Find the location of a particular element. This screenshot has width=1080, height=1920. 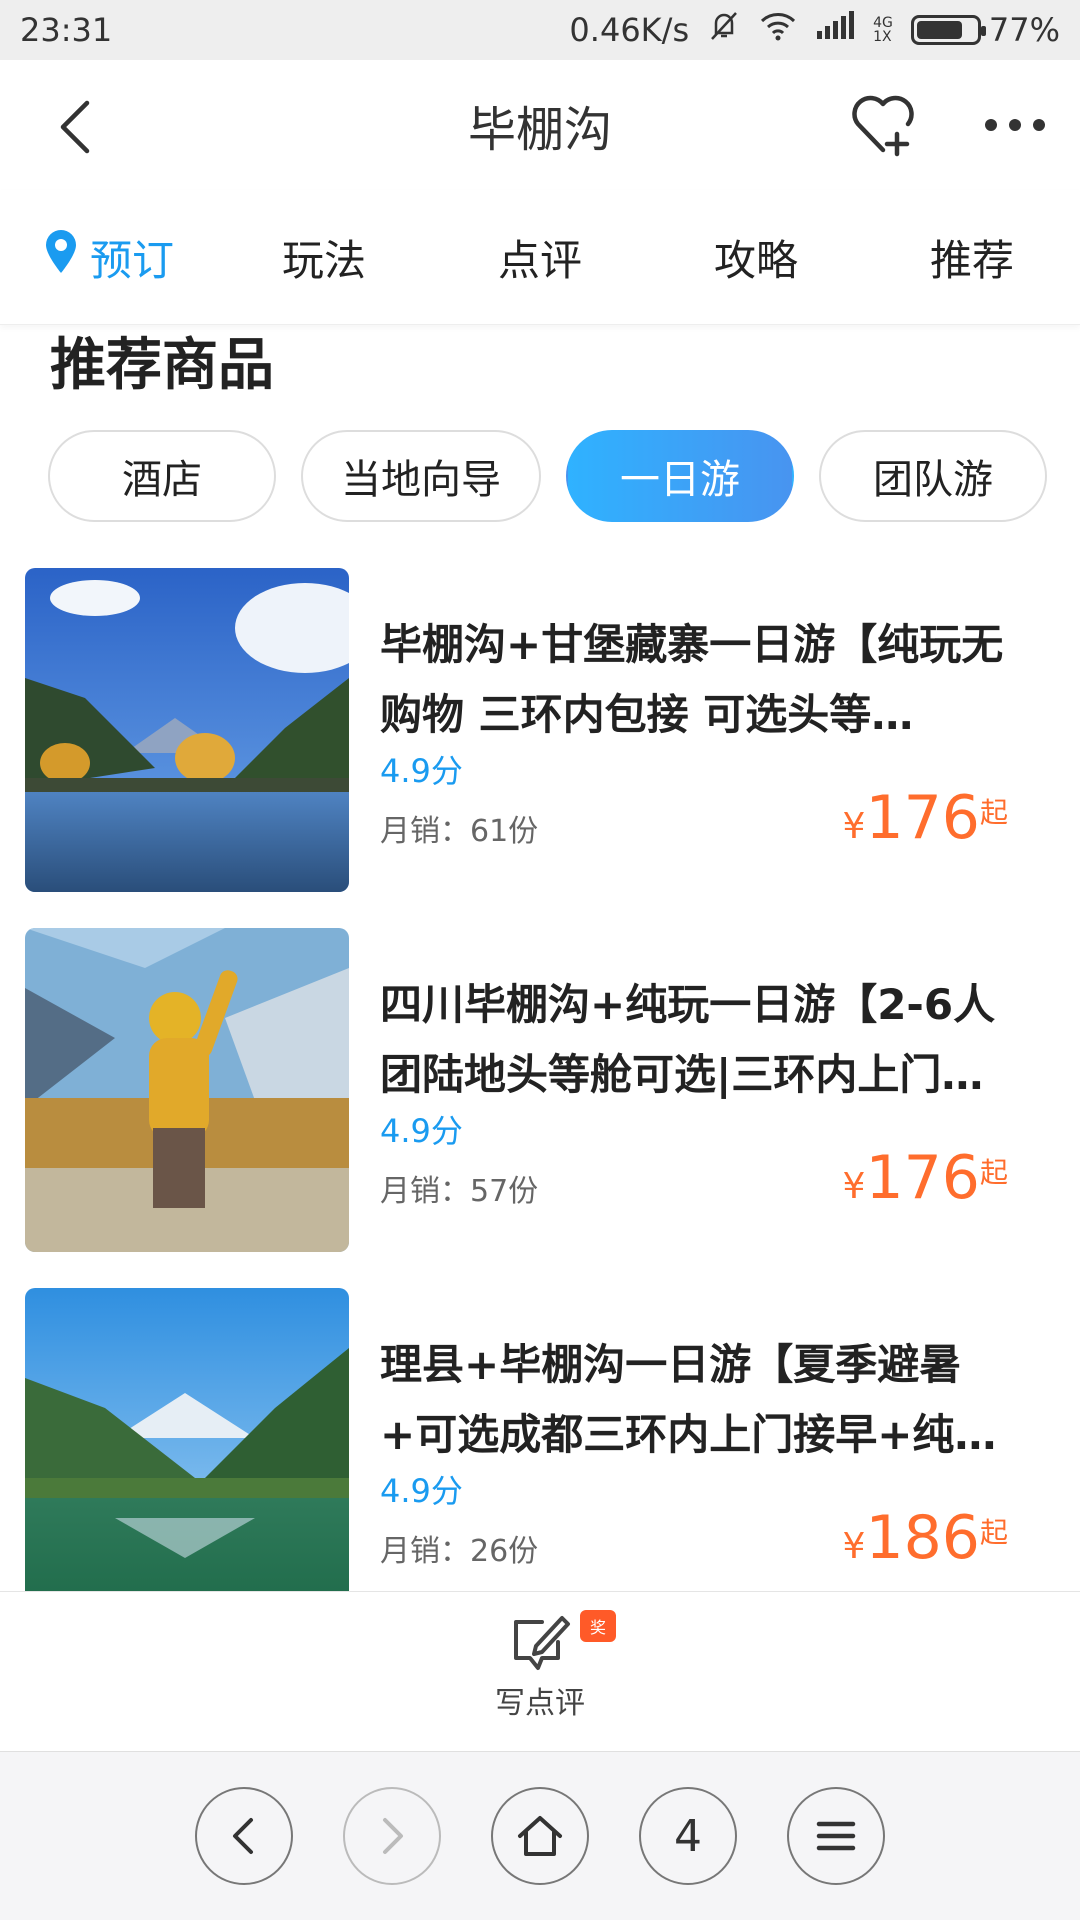

tab-guides: 攻略 is located at coordinates (756, 257).